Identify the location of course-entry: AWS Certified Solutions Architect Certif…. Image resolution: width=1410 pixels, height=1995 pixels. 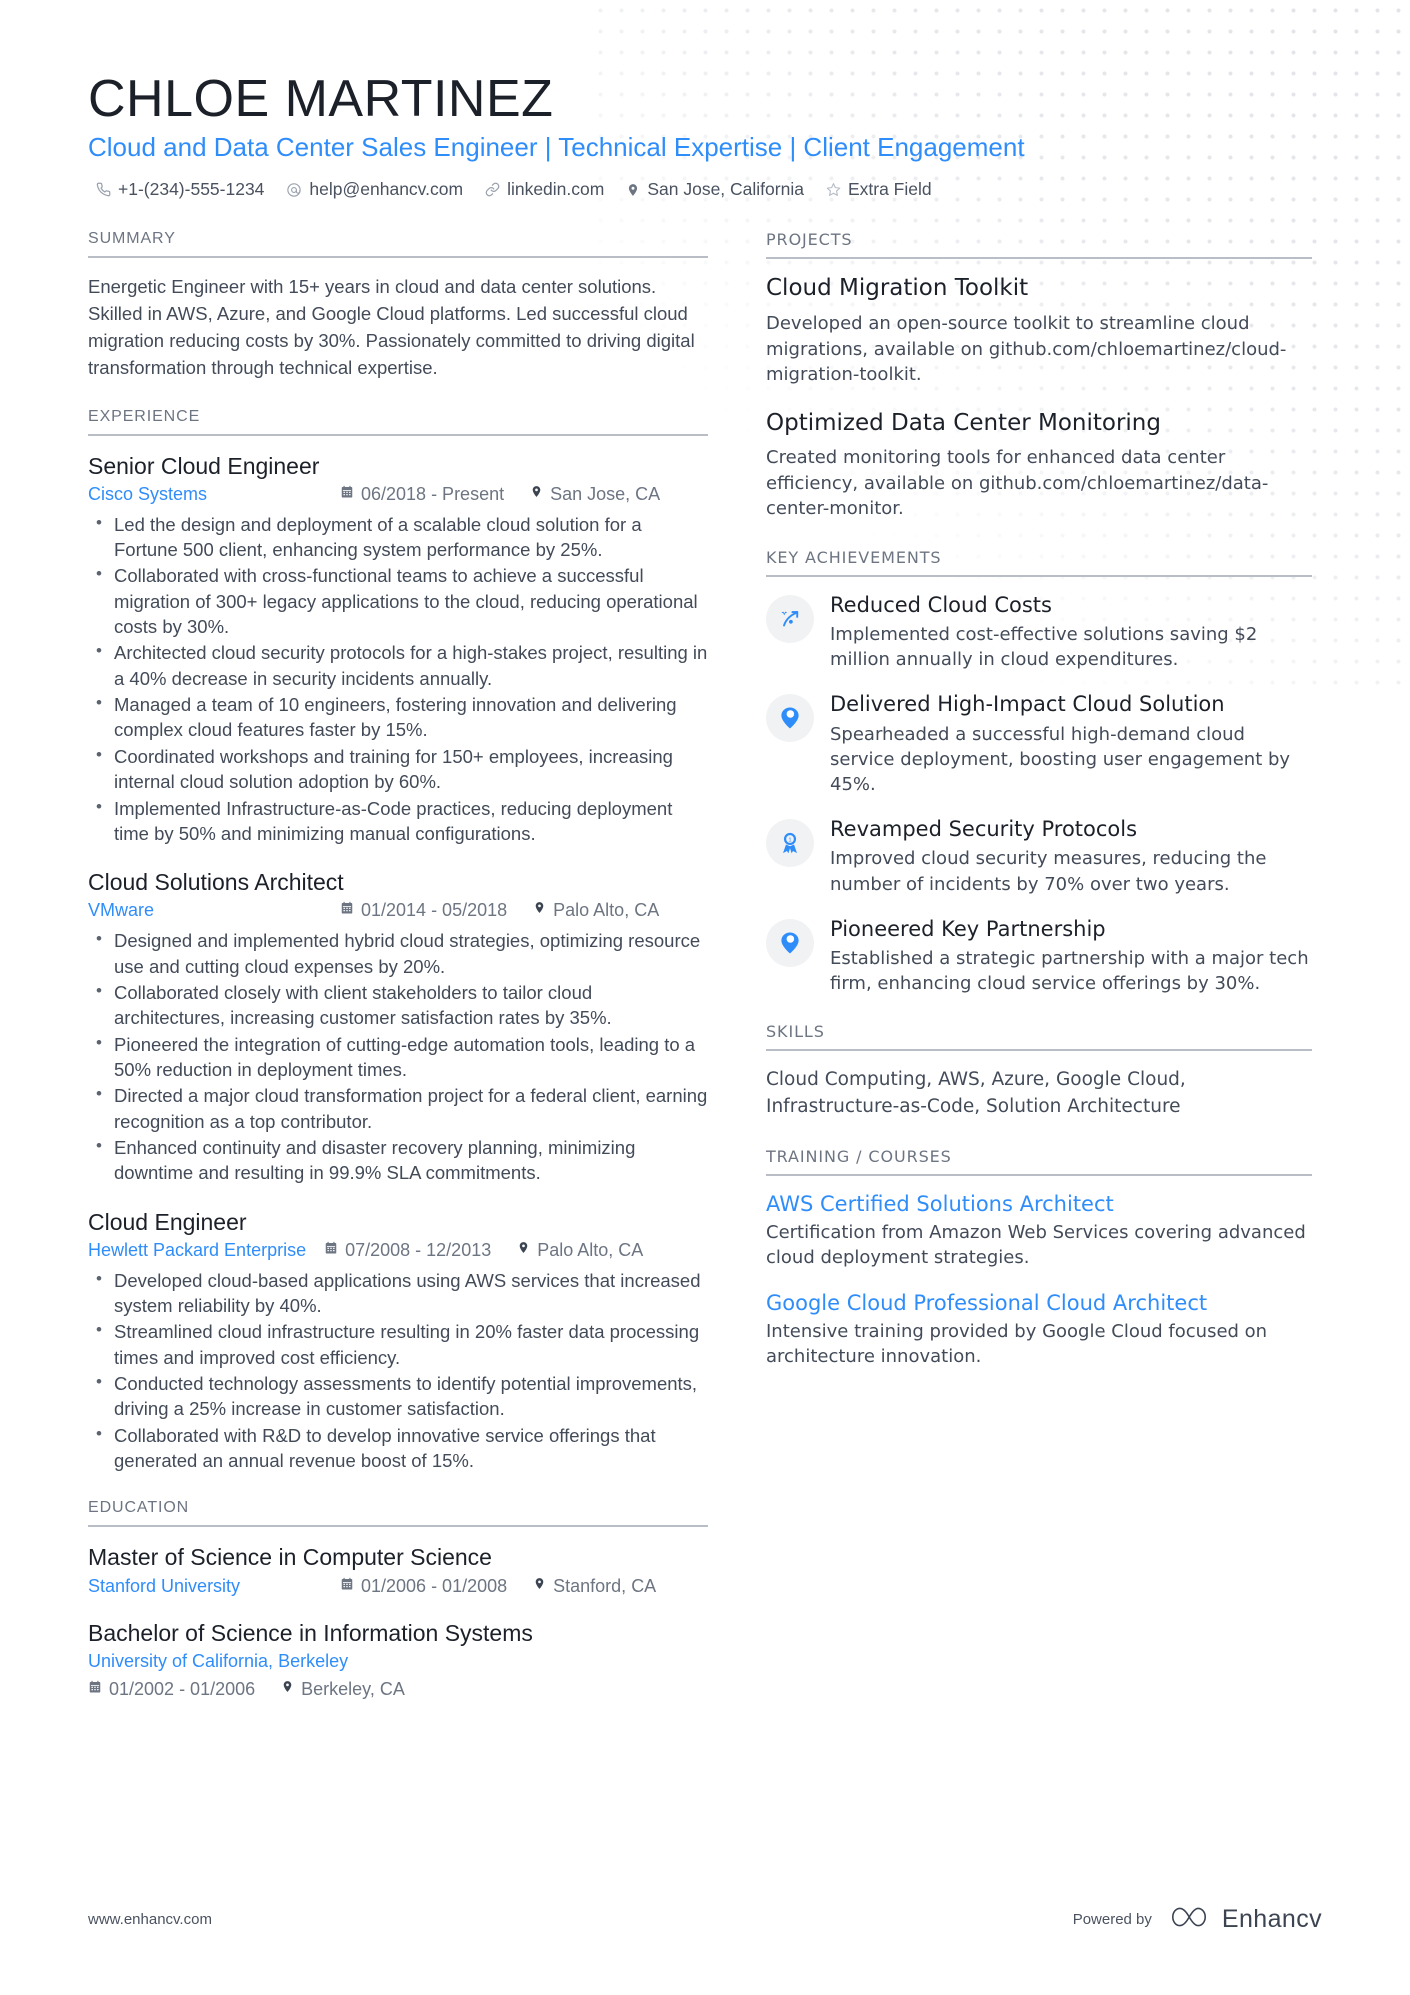
(1039, 1231).